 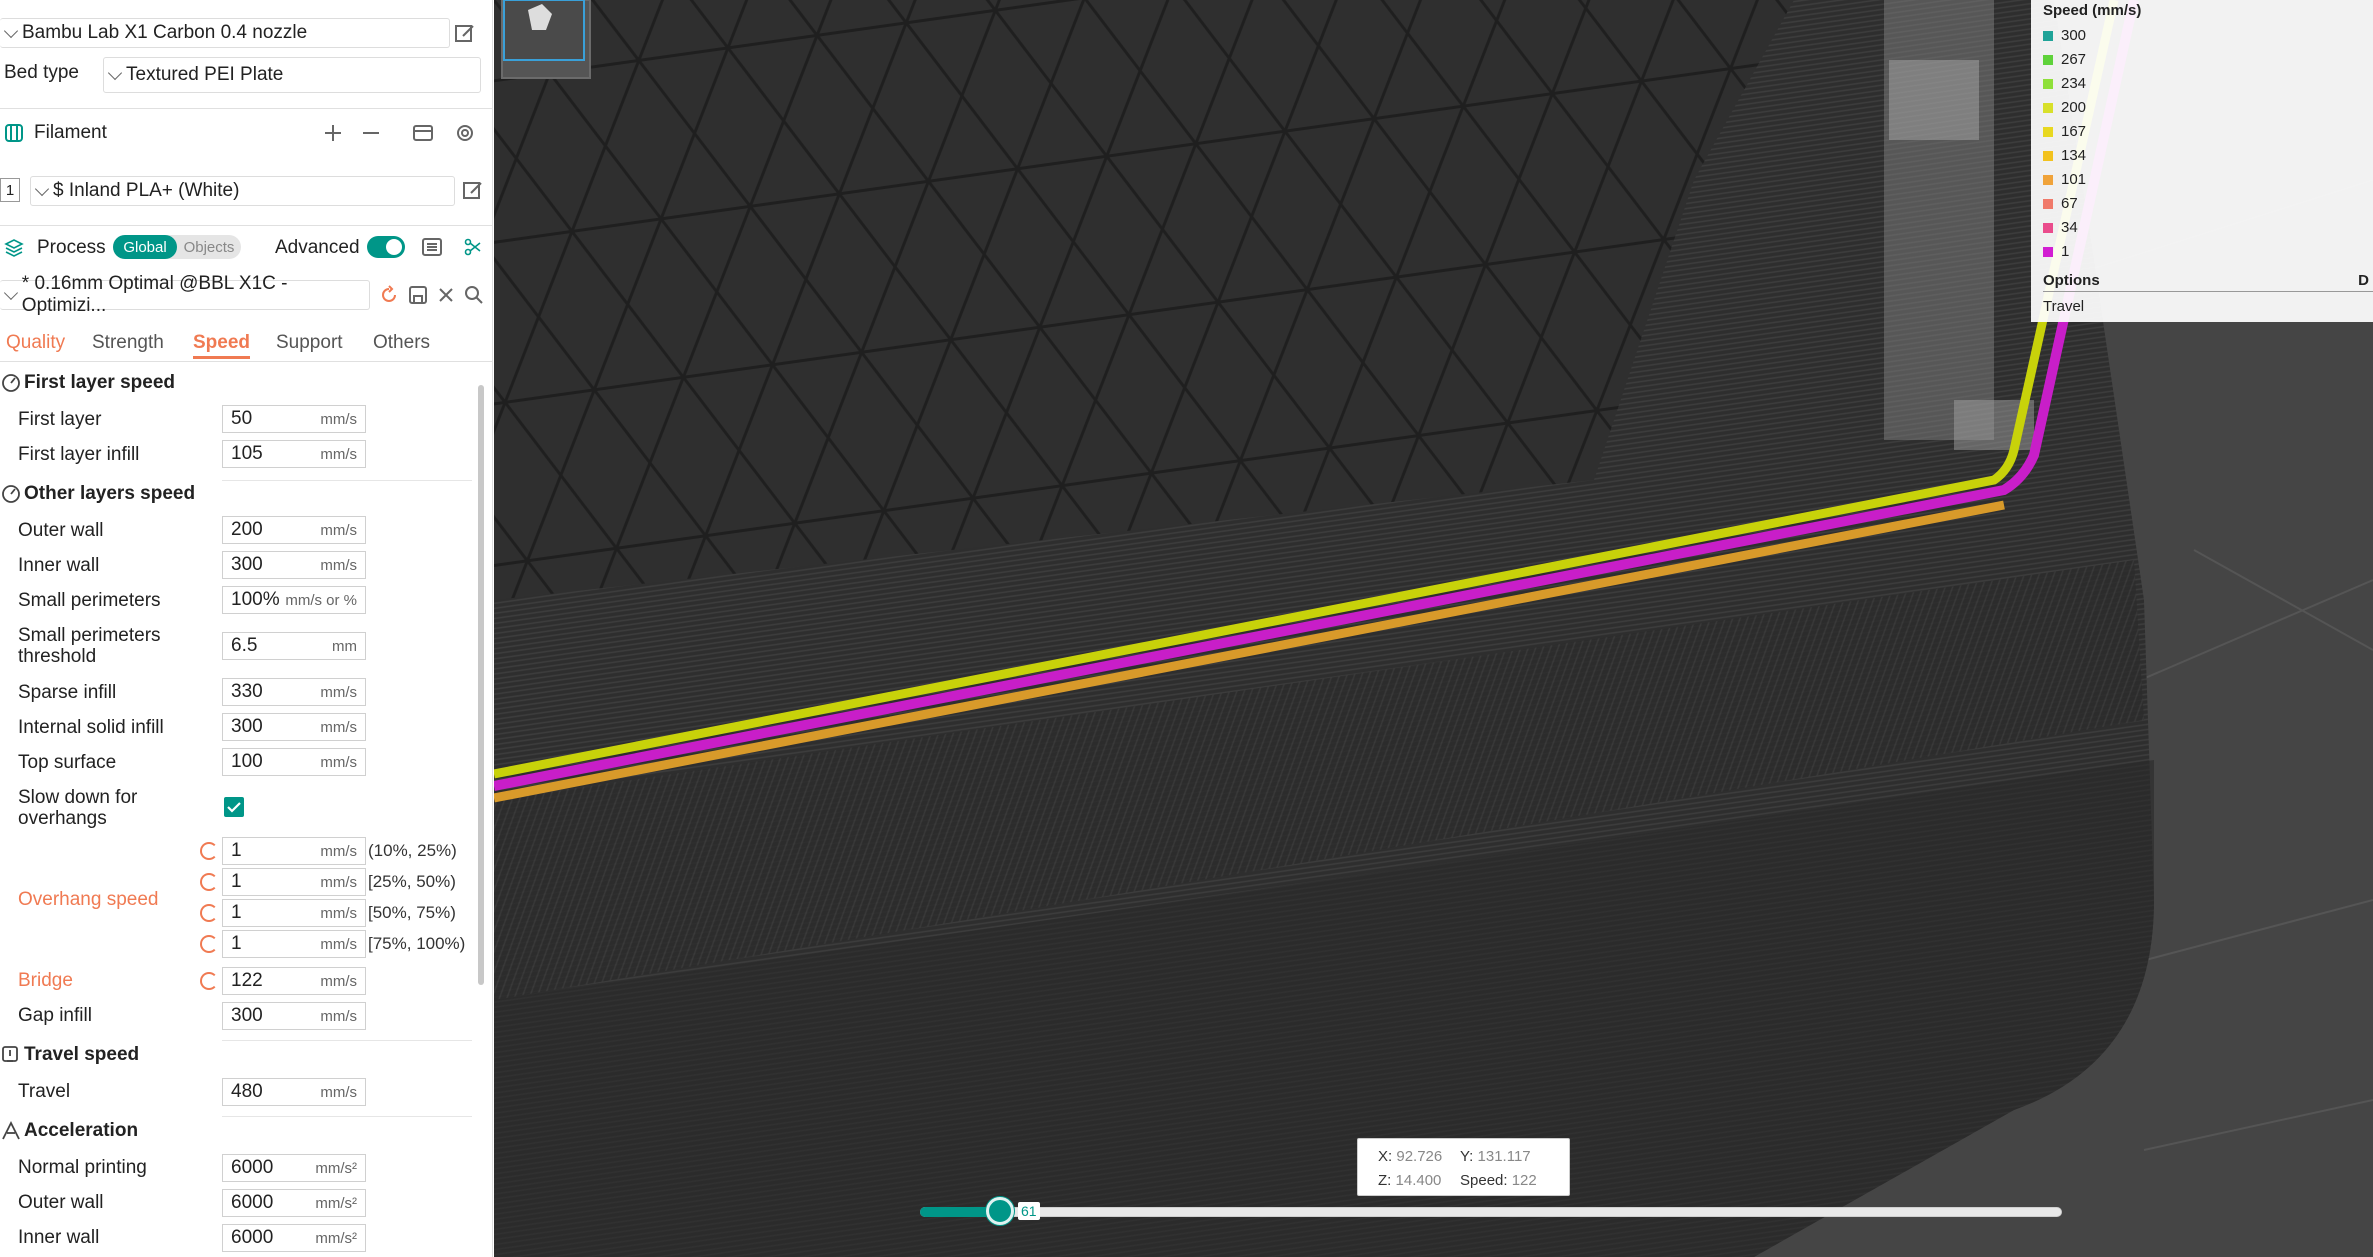 What do you see at coordinates (474, 295) in the screenshot?
I see `search-icon` at bounding box center [474, 295].